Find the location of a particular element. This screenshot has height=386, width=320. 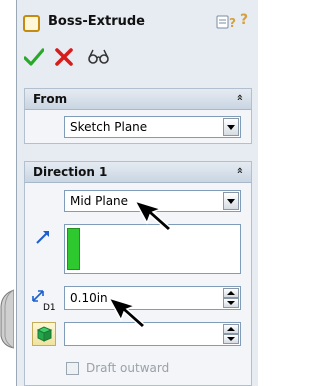

check-icon is located at coordinates (34, 57).